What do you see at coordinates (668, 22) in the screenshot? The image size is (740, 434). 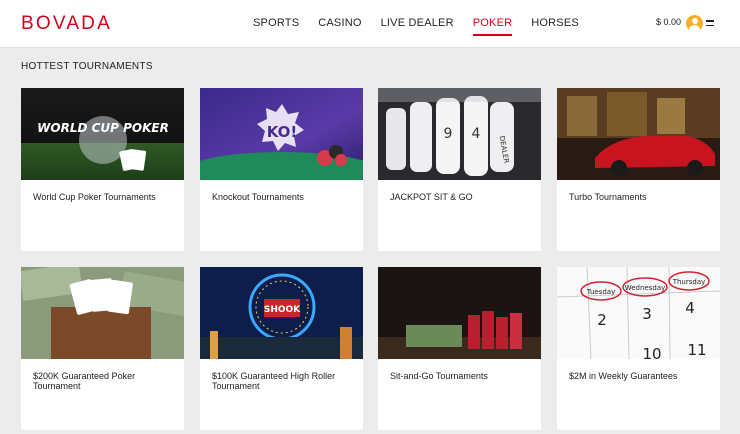 I see `account-balance: $ 0.00` at bounding box center [668, 22].